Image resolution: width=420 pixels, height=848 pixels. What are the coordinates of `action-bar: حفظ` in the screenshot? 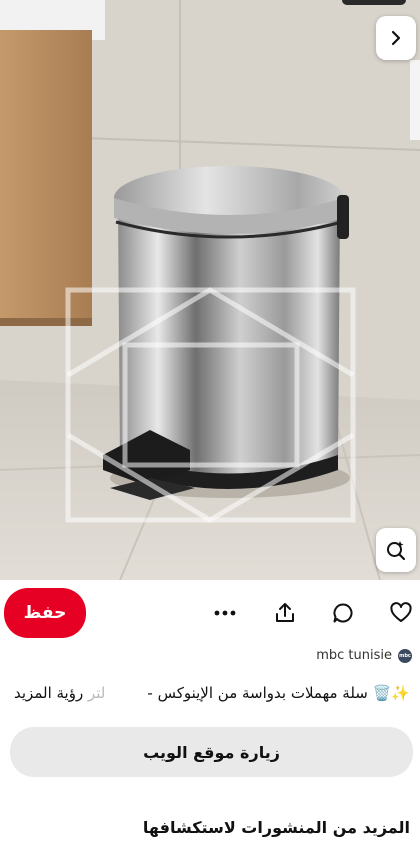 It's located at (210, 614).